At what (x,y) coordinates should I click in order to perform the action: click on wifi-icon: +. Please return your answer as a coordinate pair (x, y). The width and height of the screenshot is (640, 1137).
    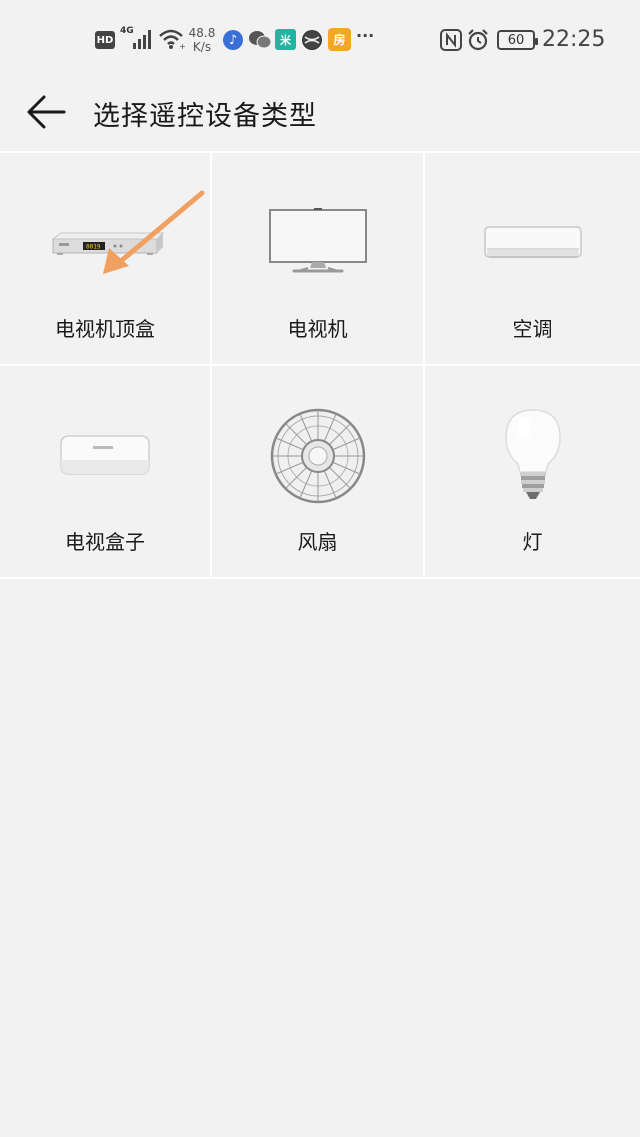
    Looking at the image, I should click on (172, 39).